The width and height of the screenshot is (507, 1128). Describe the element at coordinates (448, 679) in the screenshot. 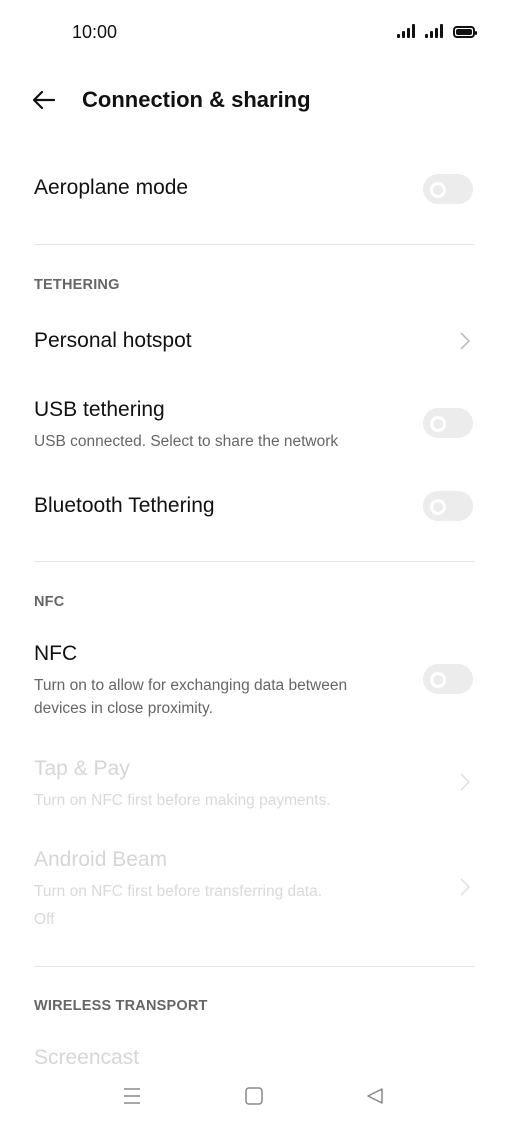

I see `nfc-toggle` at that location.